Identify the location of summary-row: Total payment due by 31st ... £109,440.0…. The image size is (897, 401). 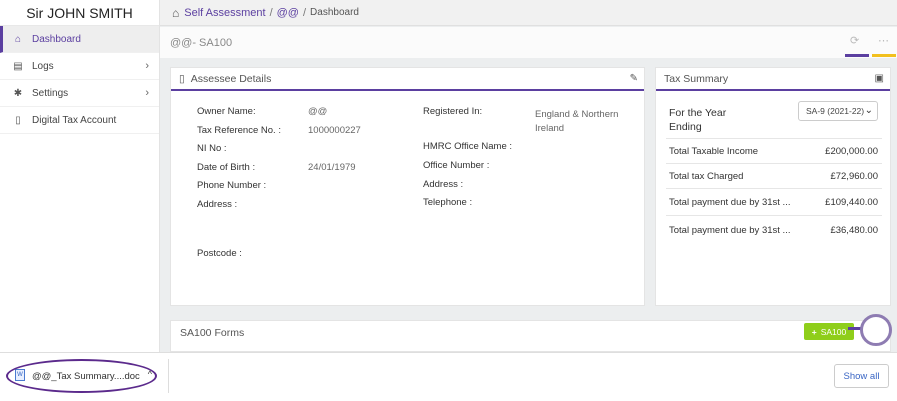
(774, 201).